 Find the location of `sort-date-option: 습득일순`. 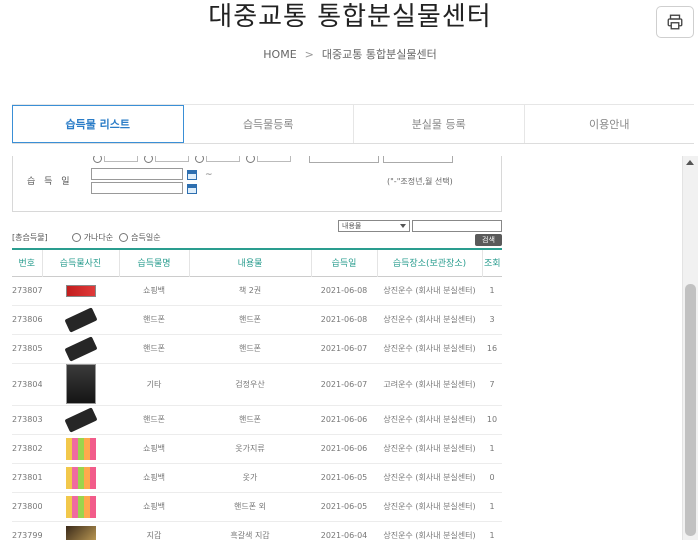

sort-date-option: 습득일순 is located at coordinates (140, 237).